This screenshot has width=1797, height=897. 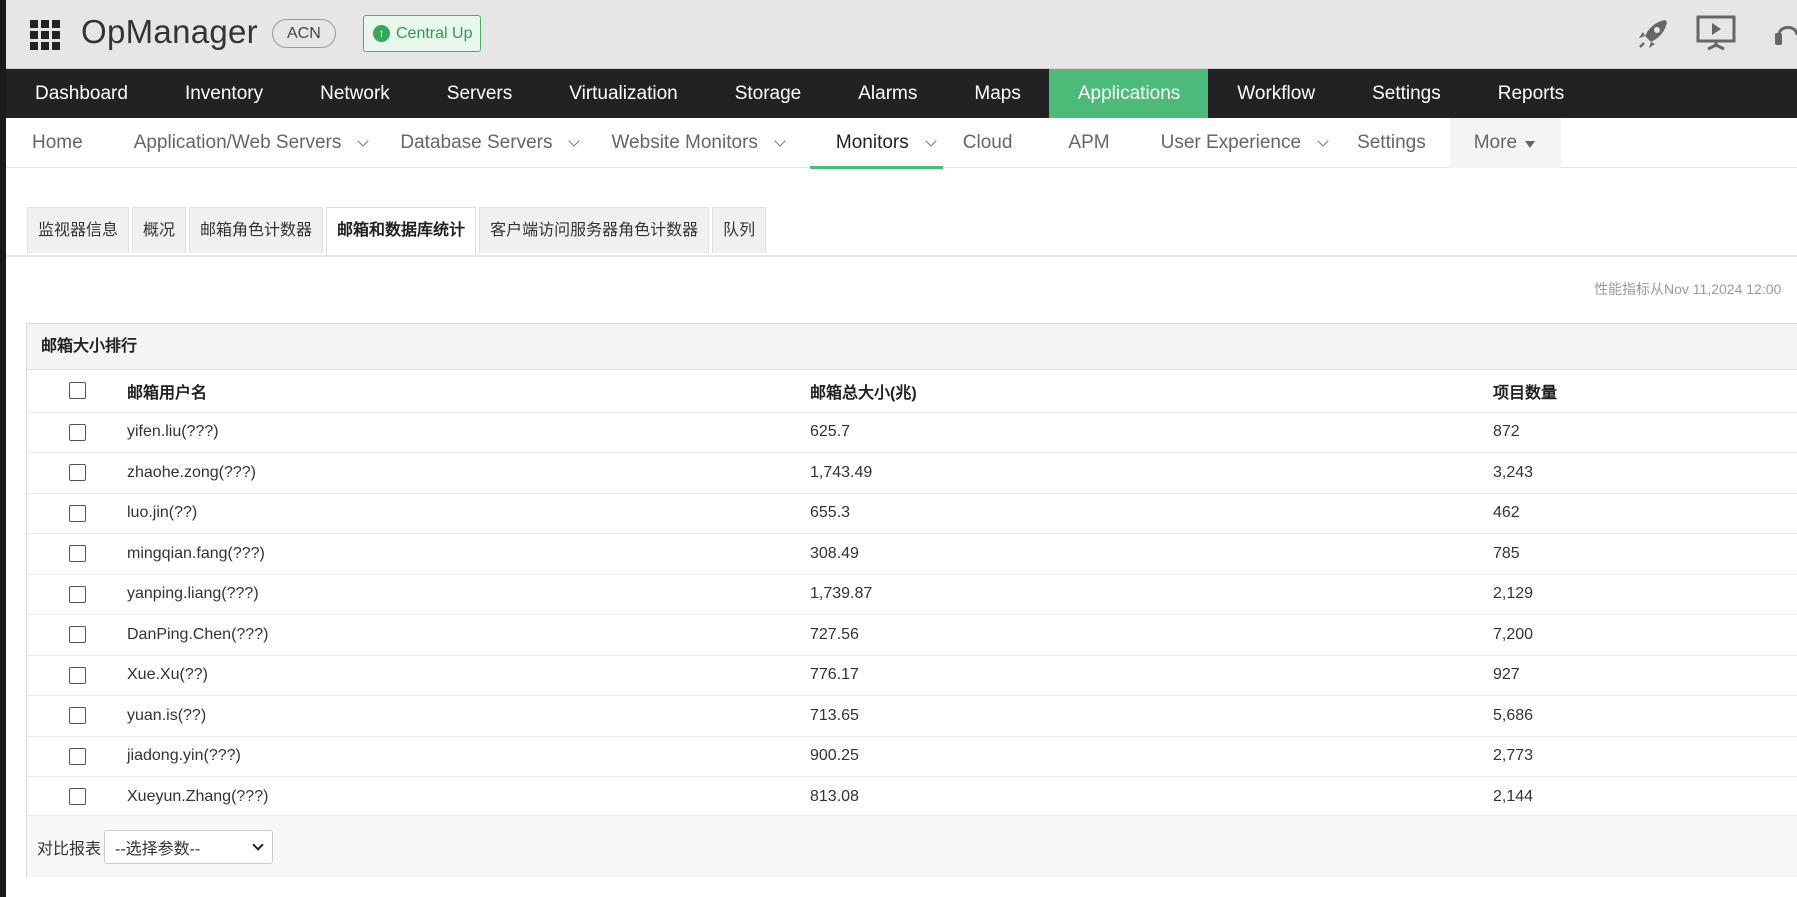 What do you see at coordinates (1645, 432) in the screenshot?
I see `cell-items: 872` at bounding box center [1645, 432].